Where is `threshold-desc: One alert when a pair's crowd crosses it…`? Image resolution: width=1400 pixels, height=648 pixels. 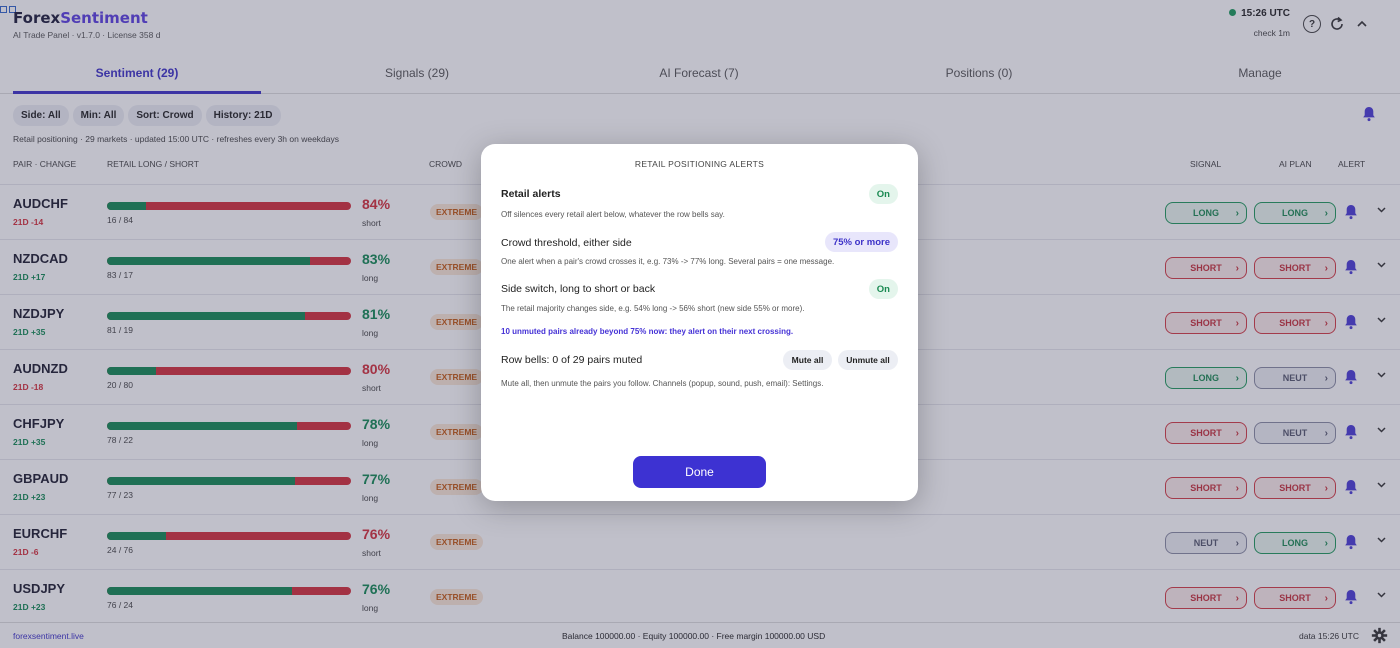
threshold-desc: One alert when a pair's crowd crosses it… is located at coordinates (668, 261).